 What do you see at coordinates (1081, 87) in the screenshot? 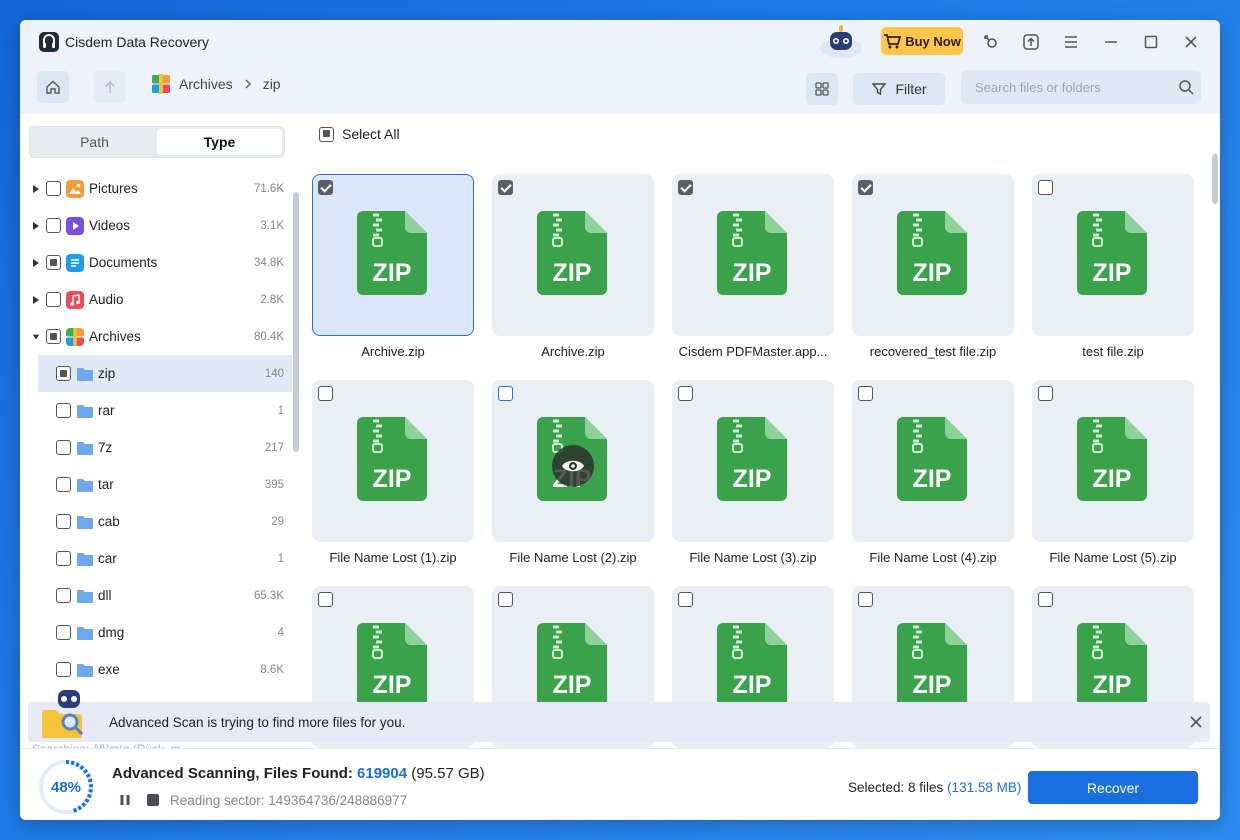
I see `search-input` at bounding box center [1081, 87].